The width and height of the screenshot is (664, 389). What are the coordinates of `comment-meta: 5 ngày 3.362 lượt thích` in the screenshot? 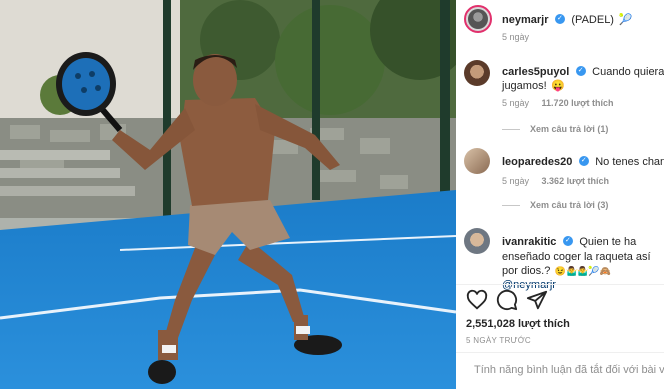 It's located at (555, 181).